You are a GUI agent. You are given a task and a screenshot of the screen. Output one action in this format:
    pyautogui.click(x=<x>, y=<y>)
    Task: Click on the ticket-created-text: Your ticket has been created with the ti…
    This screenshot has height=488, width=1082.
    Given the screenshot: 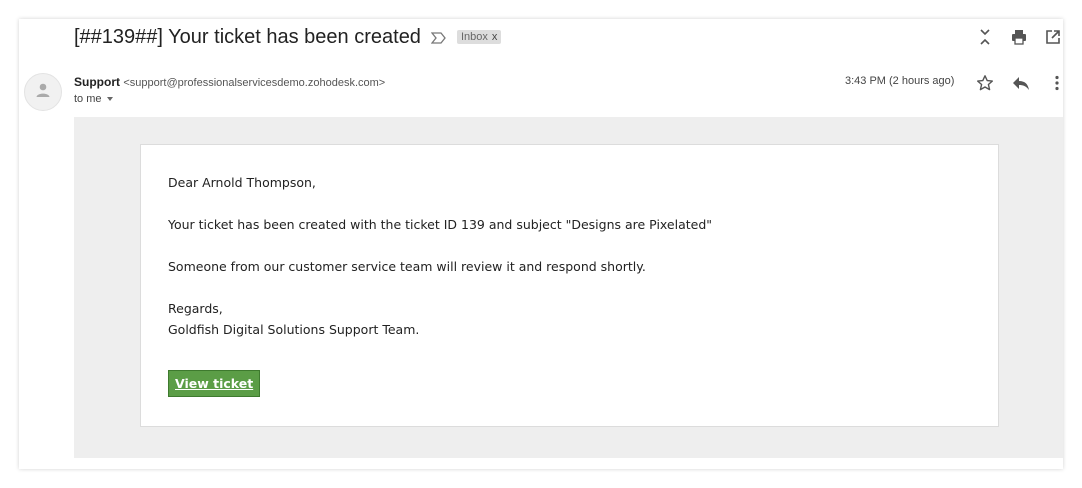 What is the action you would take?
    pyautogui.click(x=440, y=224)
    